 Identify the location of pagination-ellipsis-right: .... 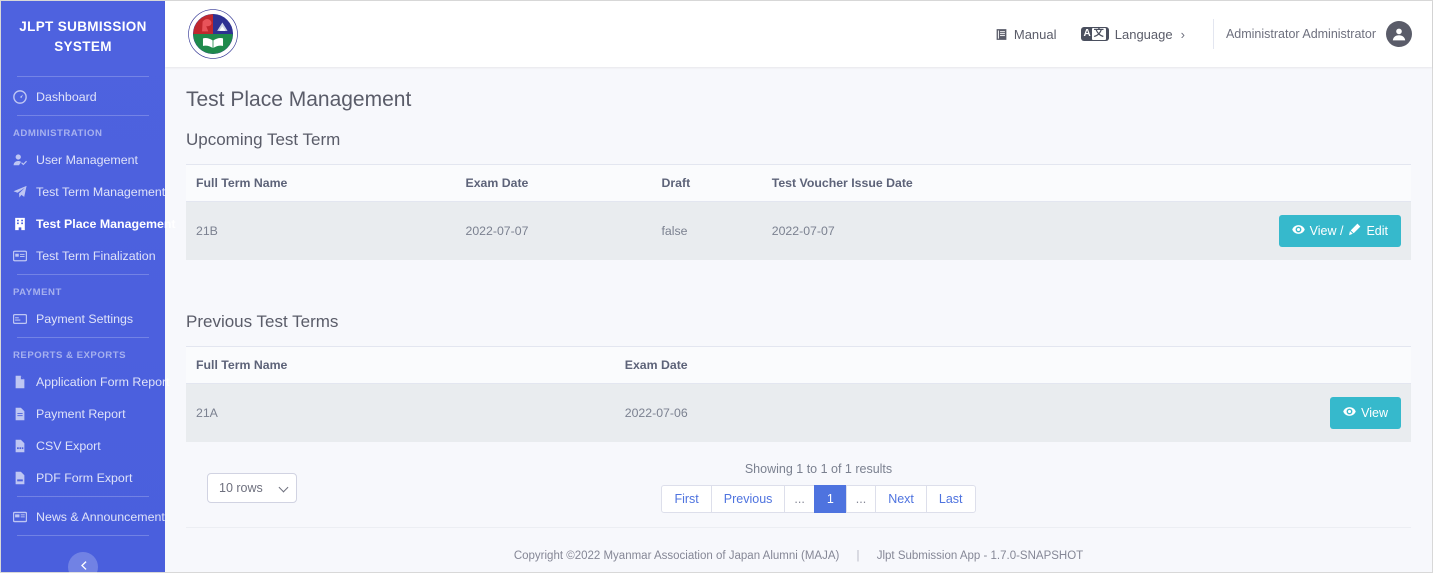
(861, 499).